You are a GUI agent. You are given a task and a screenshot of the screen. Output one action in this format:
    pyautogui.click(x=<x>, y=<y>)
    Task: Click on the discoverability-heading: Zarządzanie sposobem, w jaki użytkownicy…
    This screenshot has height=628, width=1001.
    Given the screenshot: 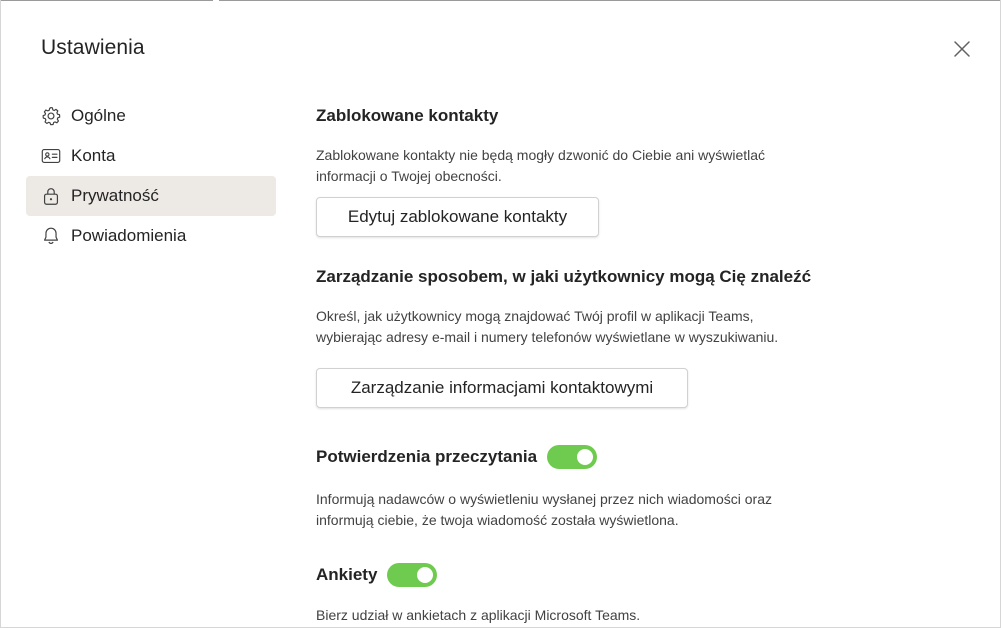 What is the action you would take?
    pyautogui.click(x=564, y=276)
    